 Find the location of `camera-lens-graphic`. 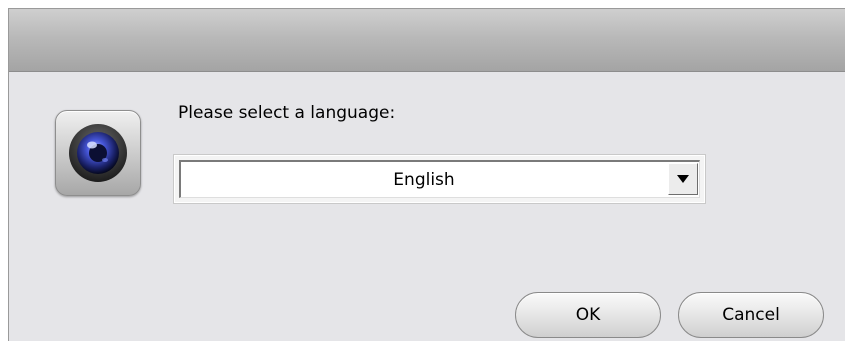

camera-lens-graphic is located at coordinates (98, 153).